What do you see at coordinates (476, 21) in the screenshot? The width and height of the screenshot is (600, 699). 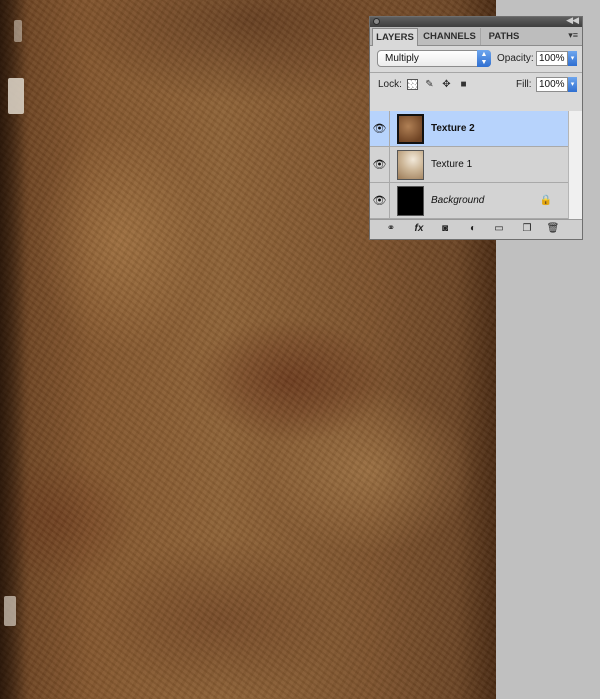 I see `panel-titlebar: ◀◀` at bounding box center [476, 21].